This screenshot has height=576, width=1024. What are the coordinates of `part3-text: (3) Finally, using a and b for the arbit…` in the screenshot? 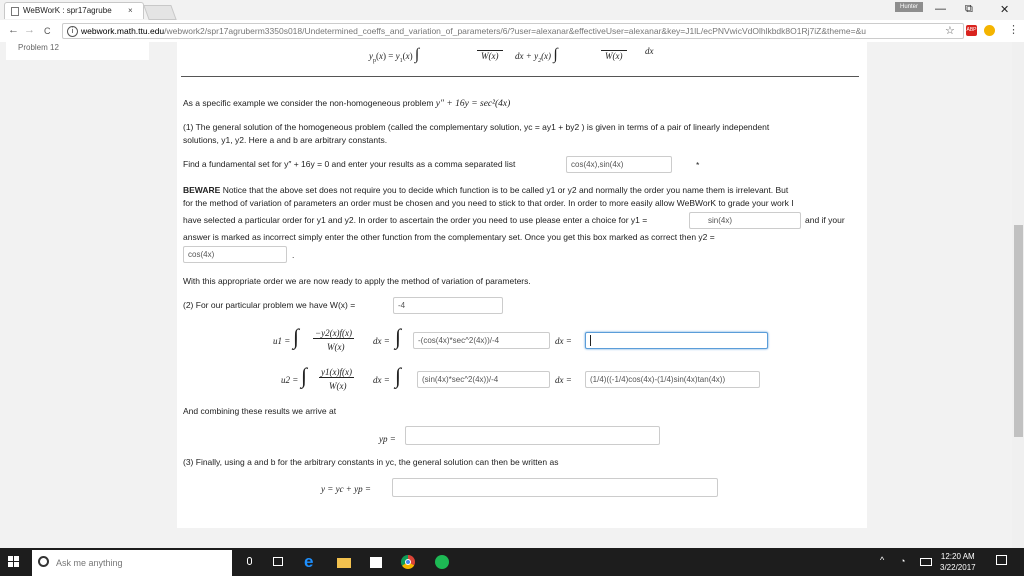 It's located at (371, 462).